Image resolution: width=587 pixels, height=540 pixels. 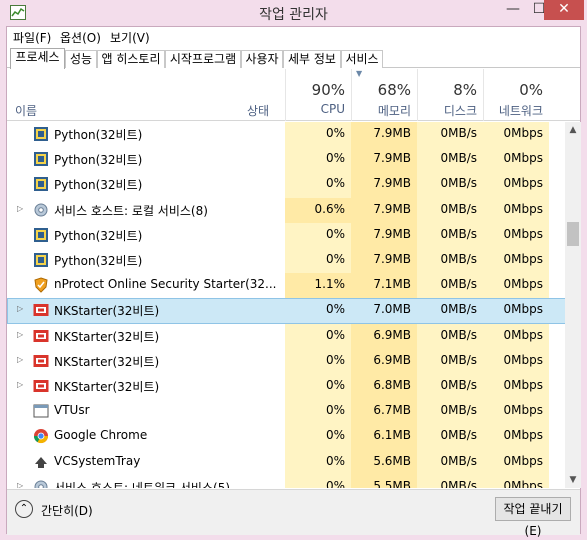 What do you see at coordinates (384, 387) in the screenshot?
I see `memory-cell: 6.8MB` at bounding box center [384, 387].